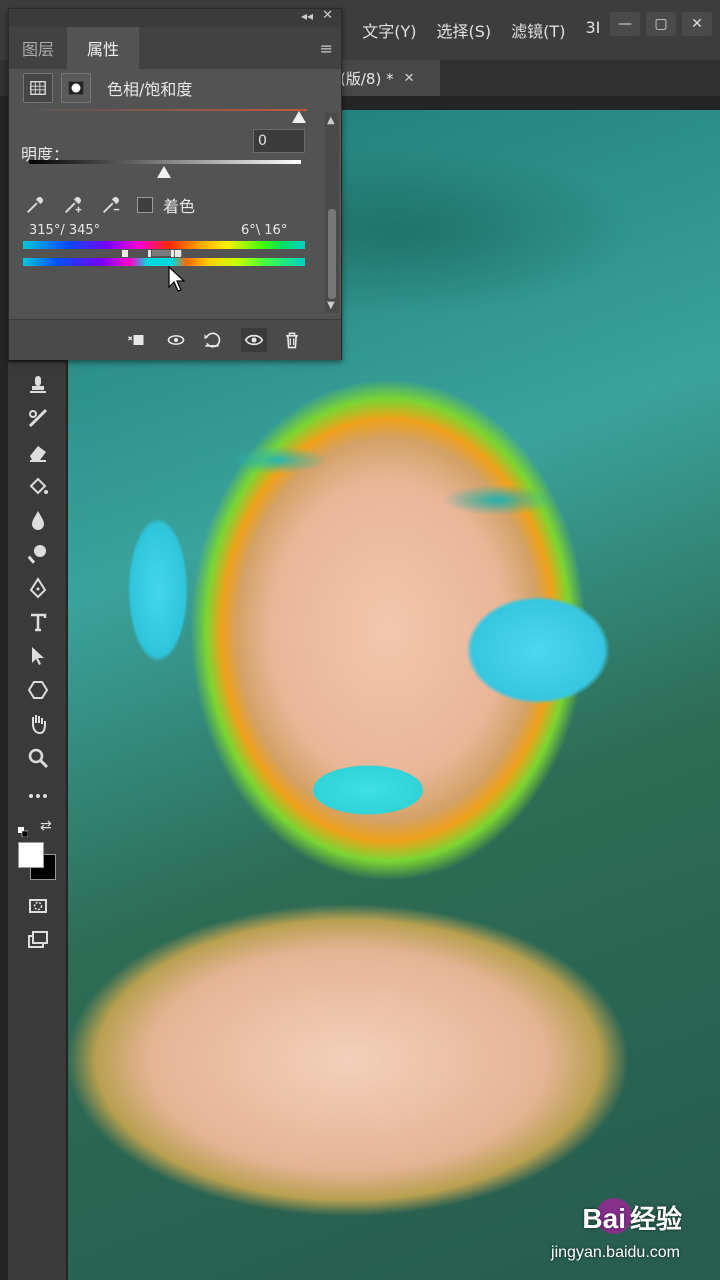 The height and width of the screenshot is (1280, 720). Describe the element at coordinates (167, 110) in the screenshot. I see `saturation-track` at that location.